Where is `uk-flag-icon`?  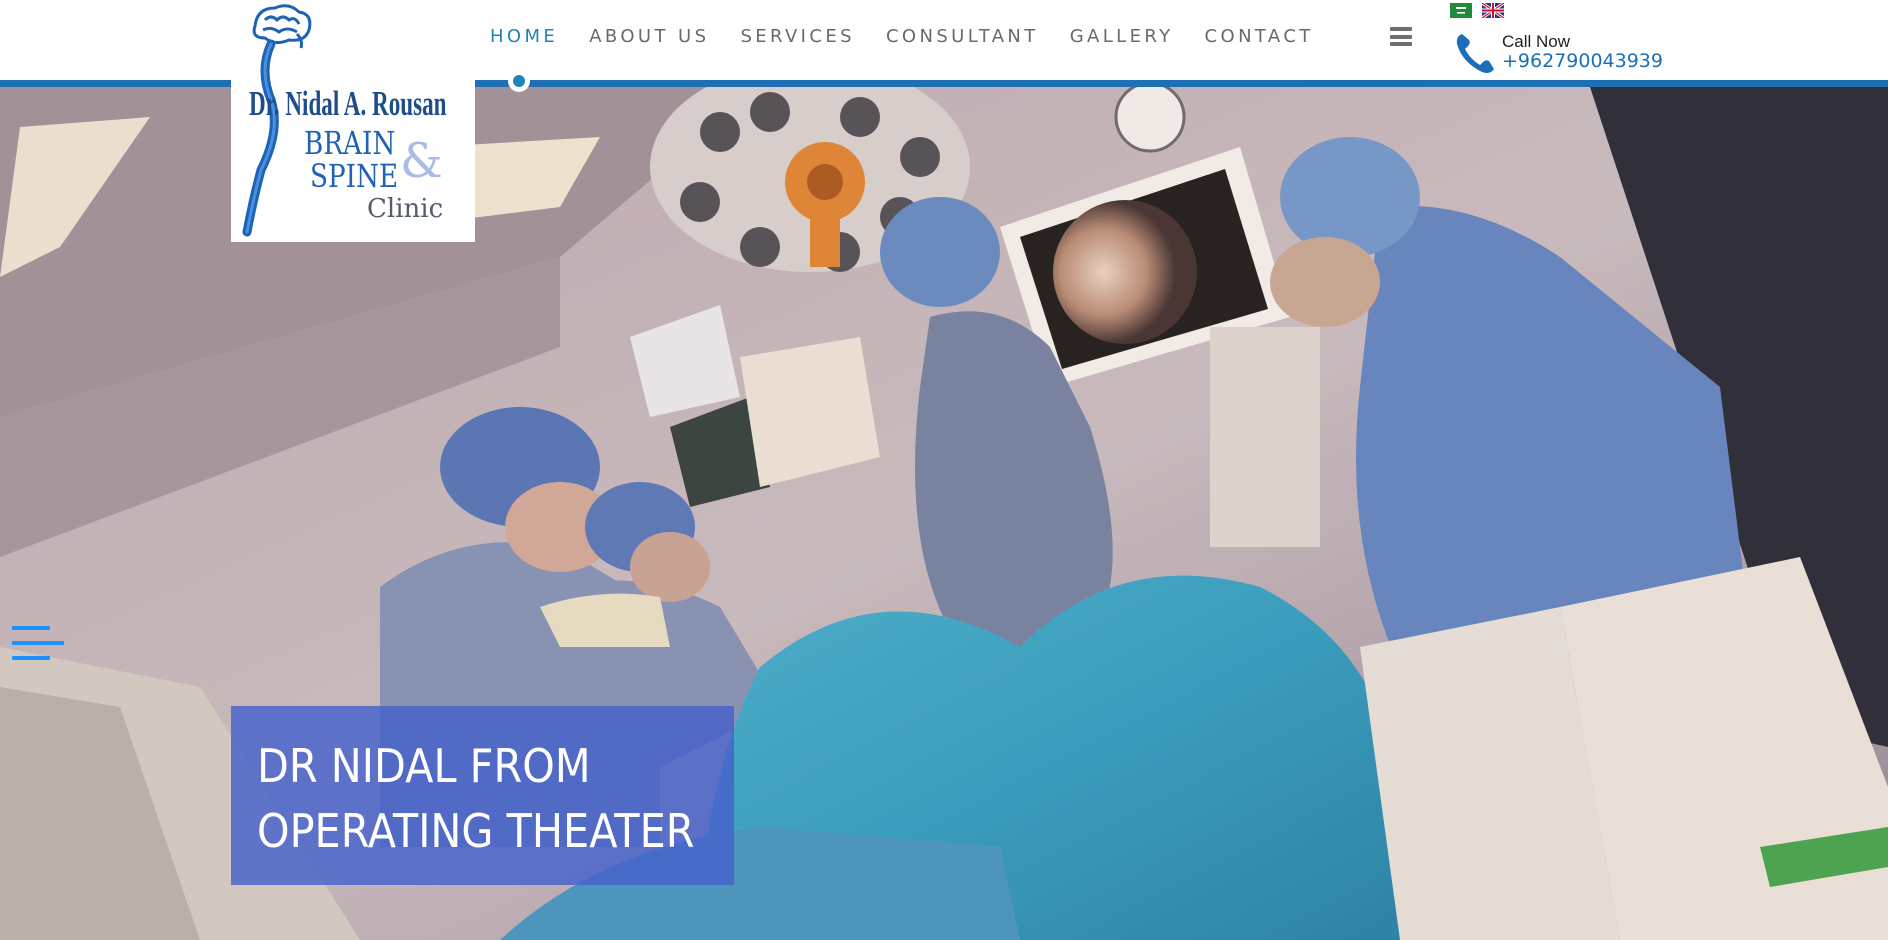
uk-flag-icon is located at coordinates (1493, 10).